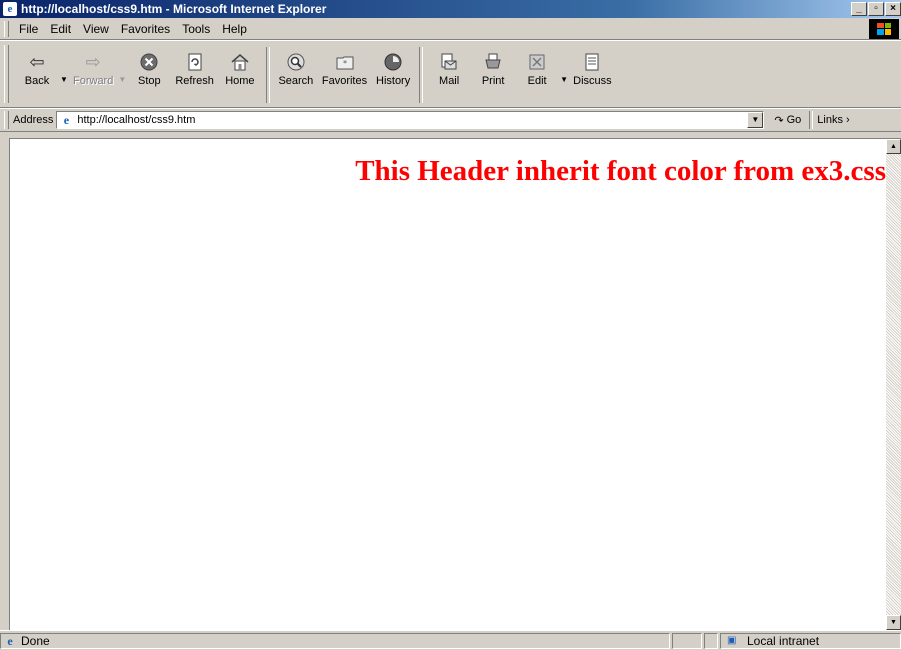  What do you see at coordinates (196, 29) in the screenshot?
I see `menu-tools: Tools` at bounding box center [196, 29].